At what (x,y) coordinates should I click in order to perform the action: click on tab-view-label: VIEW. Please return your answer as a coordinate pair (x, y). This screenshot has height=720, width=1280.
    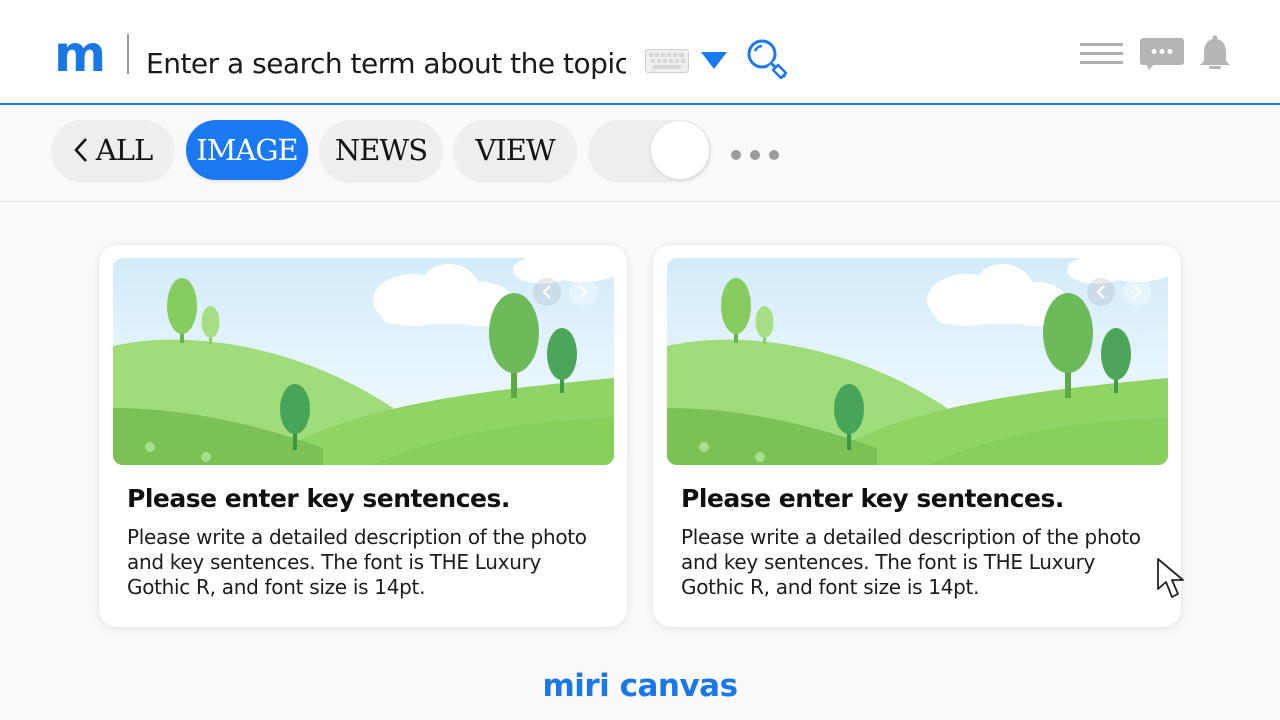
    Looking at the image, I should click on (515, 150).